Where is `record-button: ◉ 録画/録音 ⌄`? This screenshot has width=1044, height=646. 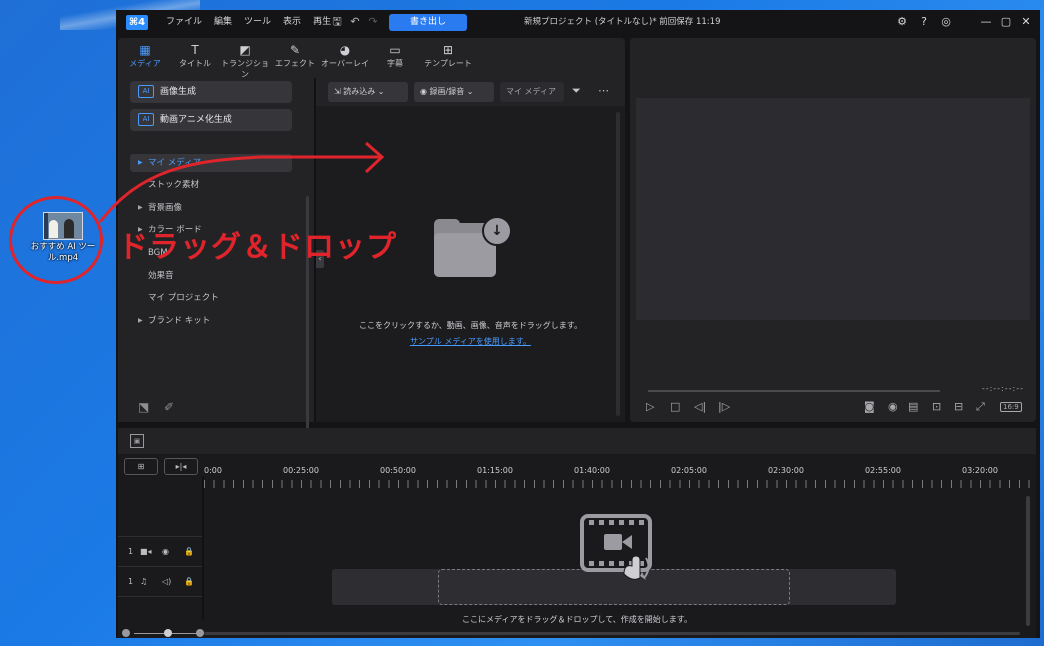
record-button: ◉ 録画/録音 ⌄ is located at coordinates (454, 92).